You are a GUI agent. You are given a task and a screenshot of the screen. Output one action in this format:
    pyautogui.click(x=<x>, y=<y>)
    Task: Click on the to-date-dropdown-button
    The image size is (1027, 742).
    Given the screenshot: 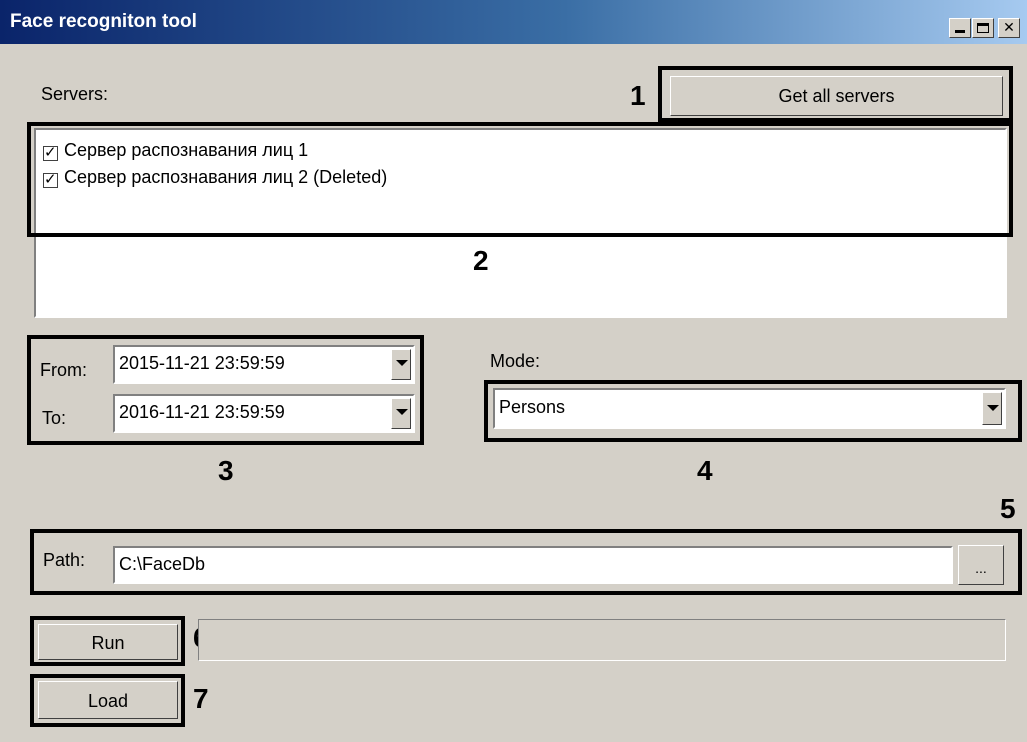 What is the action you would take?
    pyautogui.click(x=401, y=413)
    